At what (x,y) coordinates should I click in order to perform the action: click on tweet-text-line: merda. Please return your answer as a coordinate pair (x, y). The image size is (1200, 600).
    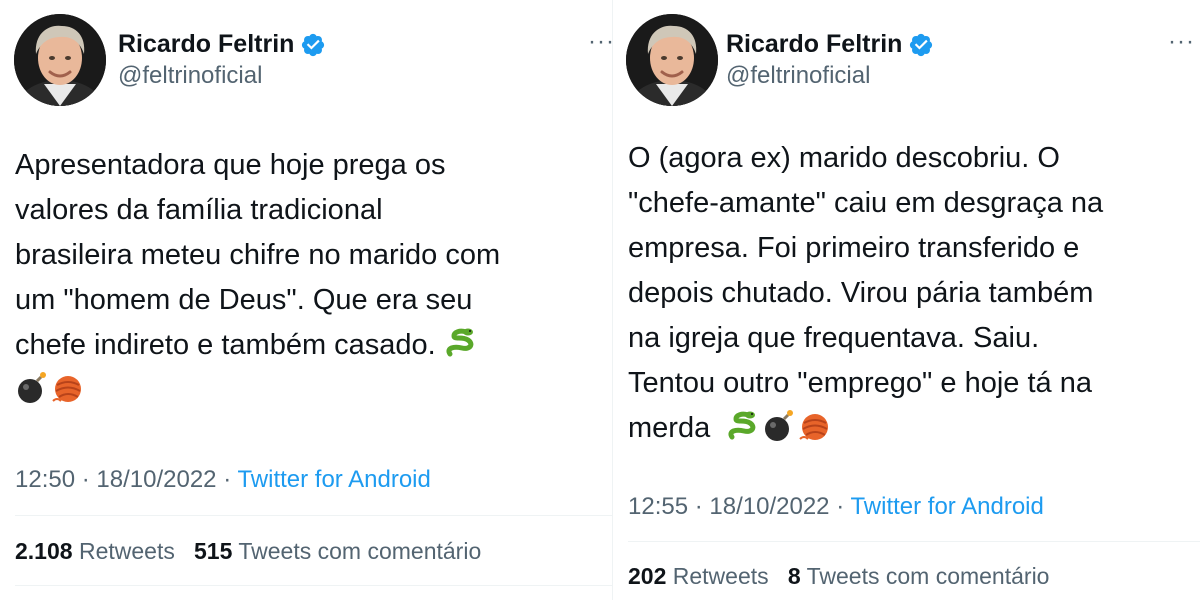
    Looking at the image, I should click on (669, 428).